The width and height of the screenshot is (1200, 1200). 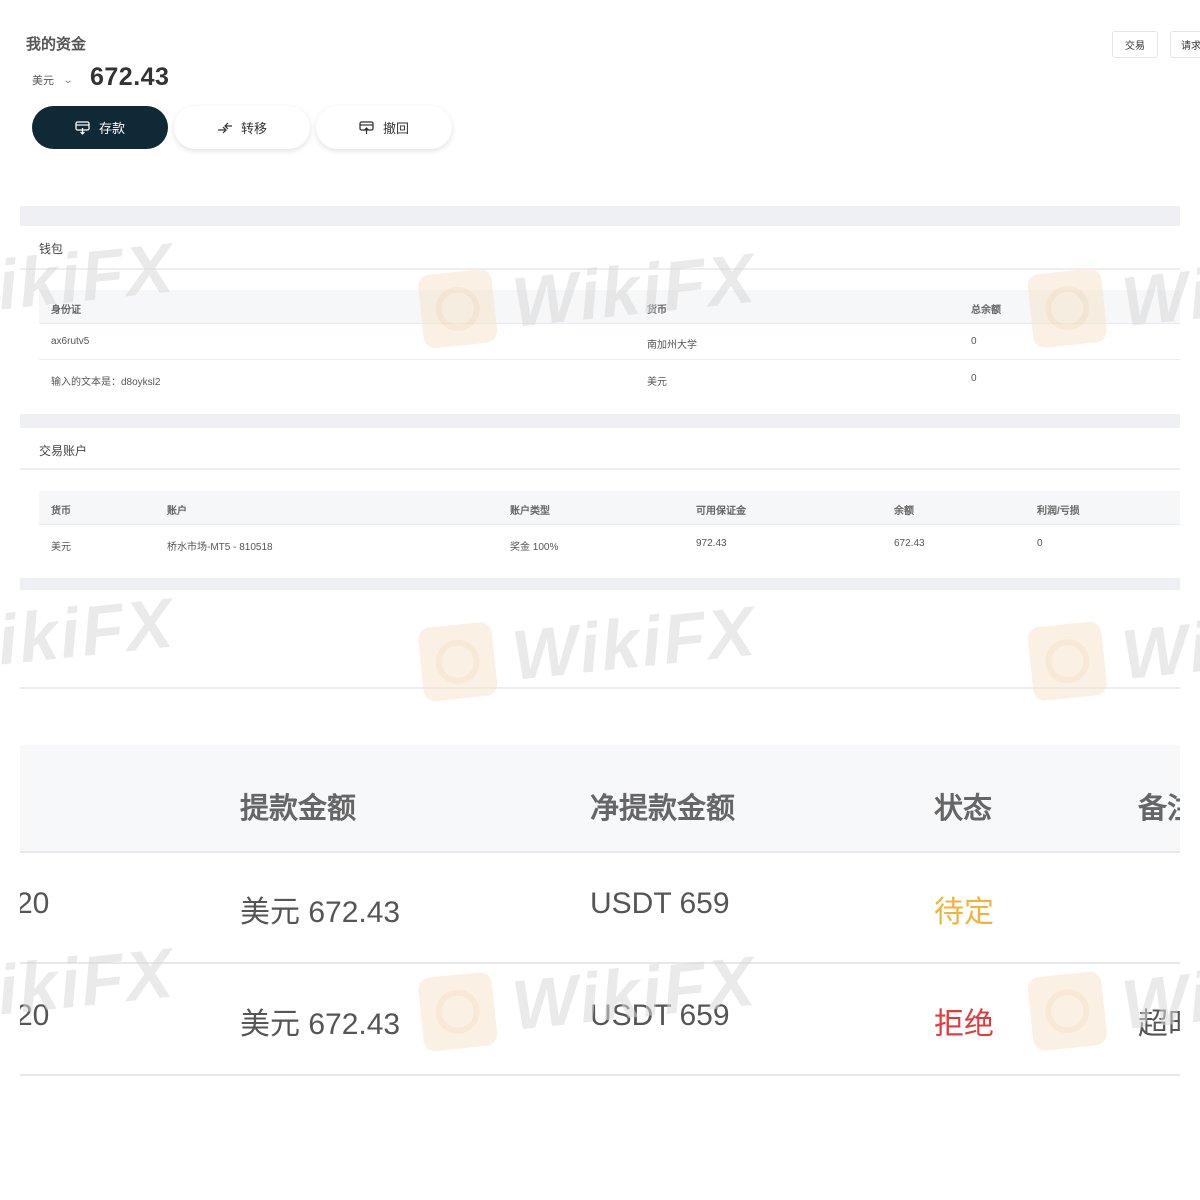 What do you see at coordinates (70, 341) in the screenshot?
I see `cell-id: ax6rutv5` at bounding box center [70, 341].